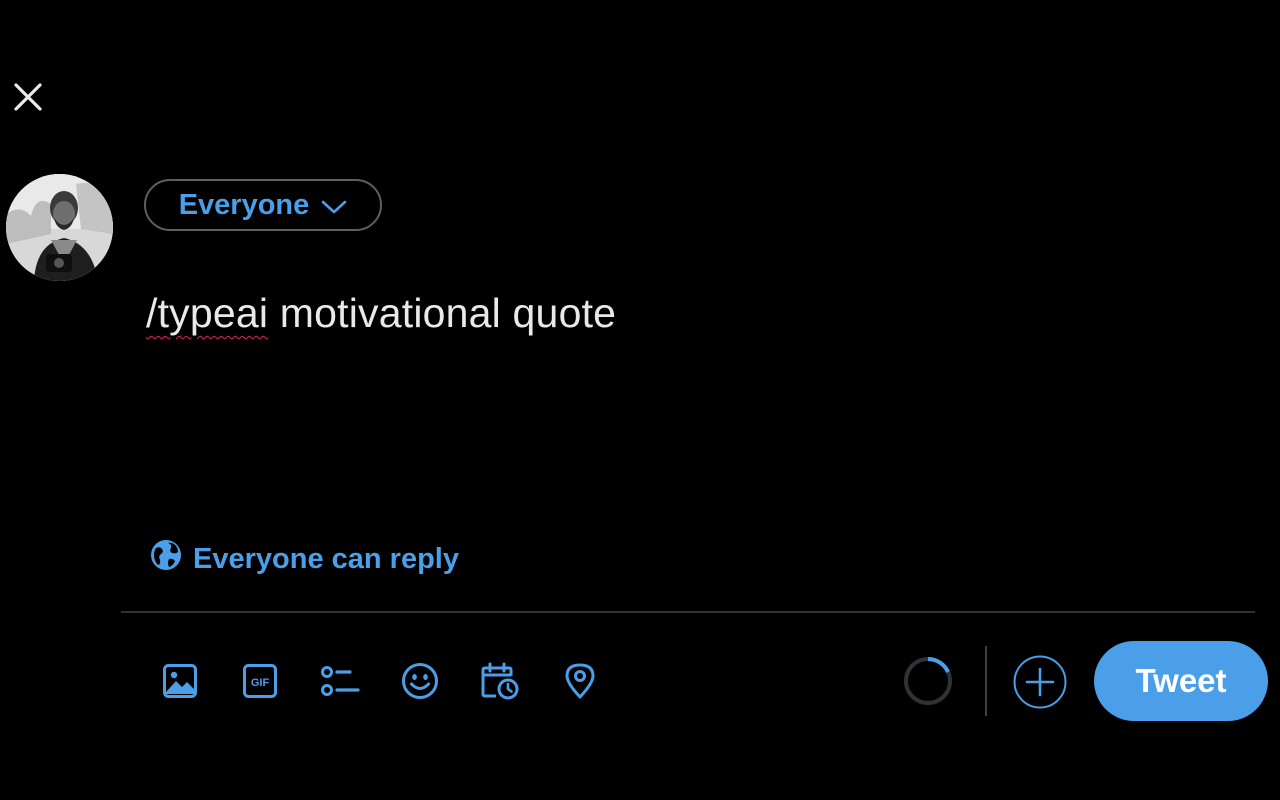  I want to click on avatar, so click(59, 227).